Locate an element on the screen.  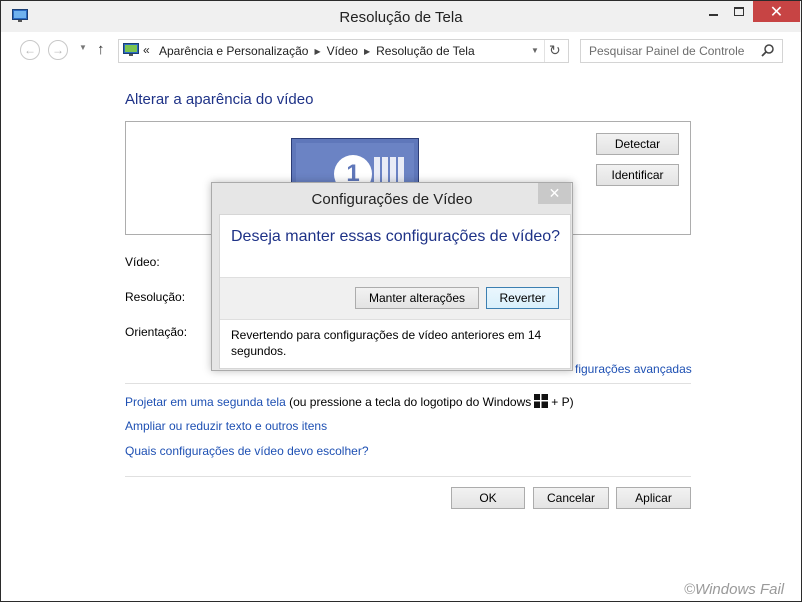
identify-button: Identificar is located at coordinates (637, 175).